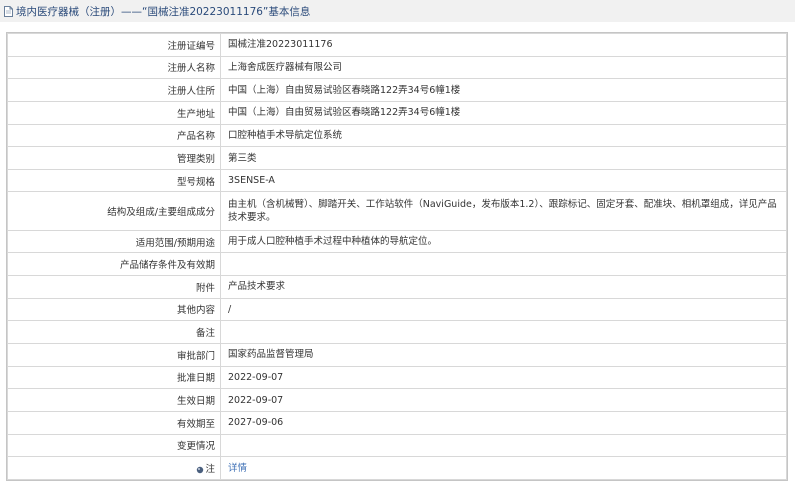 The width and height of the screenshot is (795, 486). Describe the element at coordinates (114, 135) in the screenshot. I see `row-label: 产品名称` at that location.